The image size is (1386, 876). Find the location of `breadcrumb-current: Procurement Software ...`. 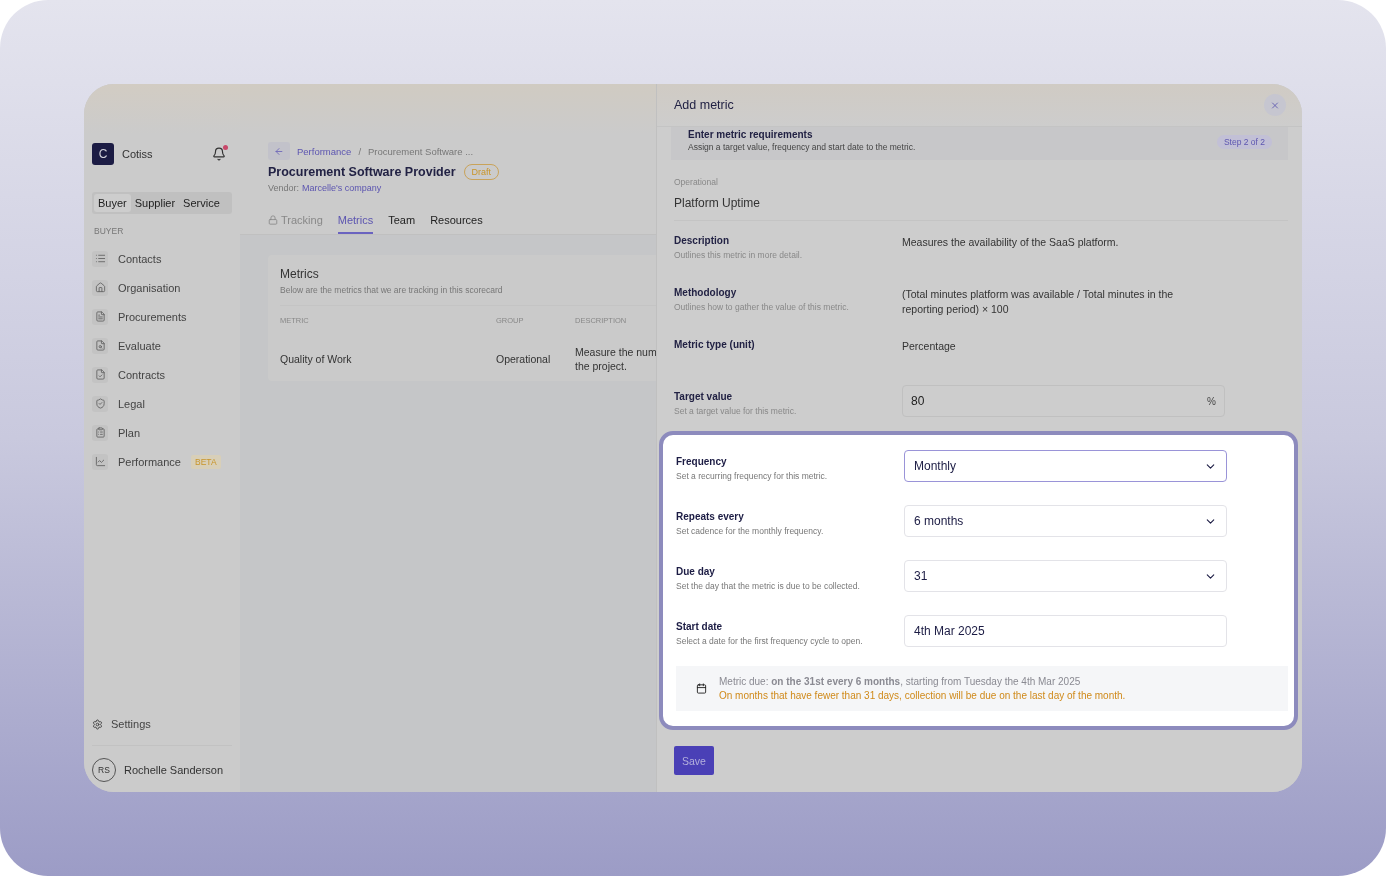

breadcrumb-current: Procurement Software ... is located at coordinates (421, 151).